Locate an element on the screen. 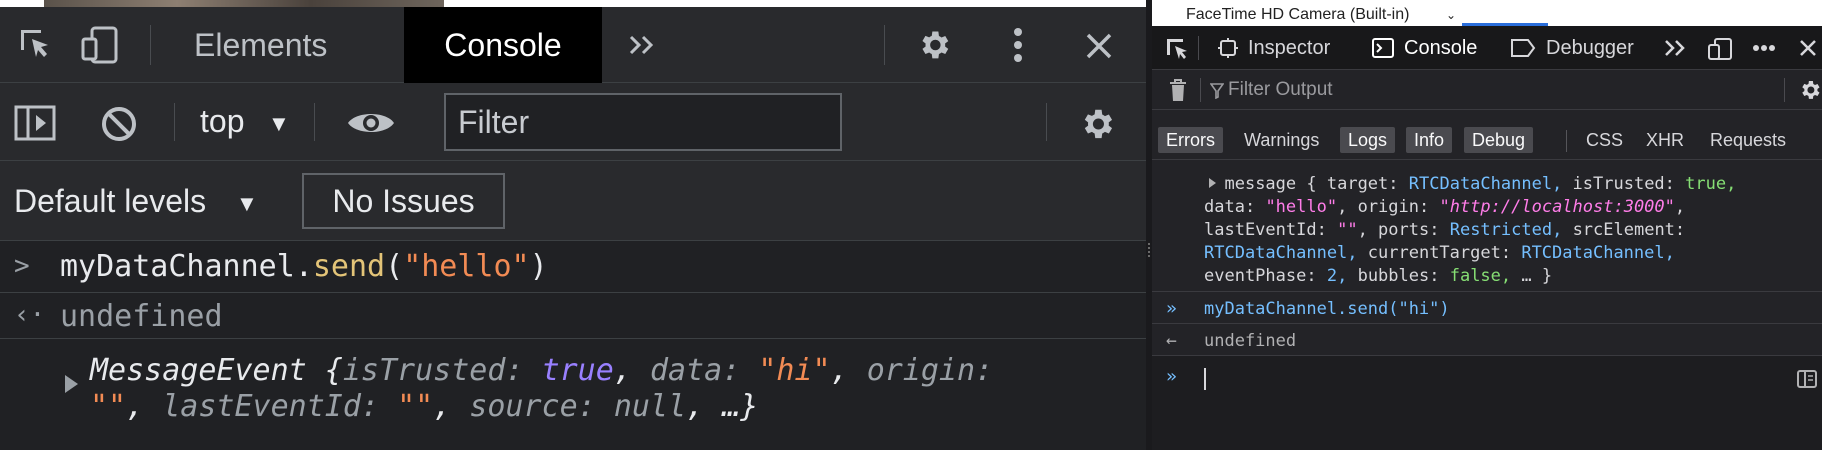 This screenshot has height=450, width=1822. camera-select: FaceTime HD Camera (Built-in) is located at coordinates (1297, 15).